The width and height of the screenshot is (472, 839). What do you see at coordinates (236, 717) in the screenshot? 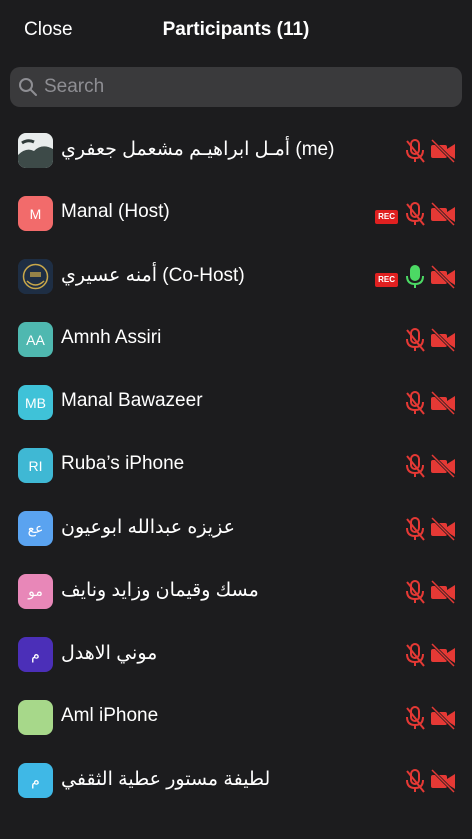
I see `participant-row: Aml iPhone` at bounding box center [236, 717].